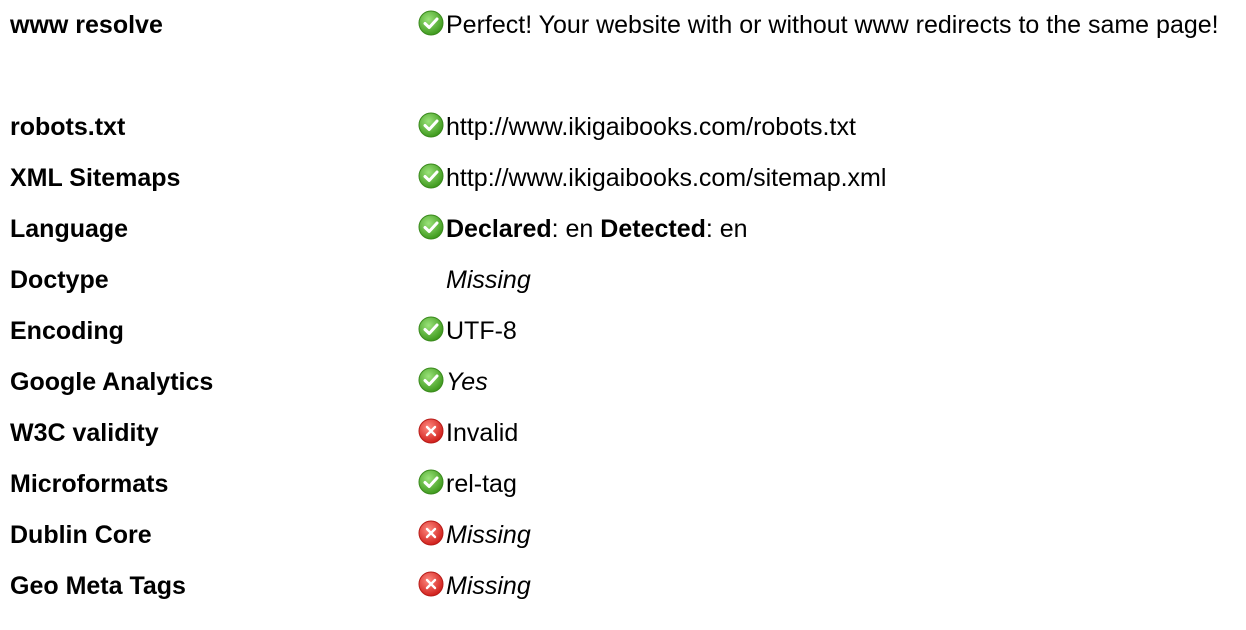 The height and width of the screenshot is (630, 1246). What do you see at coordinates (488, 280) in the screenshot?
I see `value-doctype: Missing` at bounding box center [488, 280].